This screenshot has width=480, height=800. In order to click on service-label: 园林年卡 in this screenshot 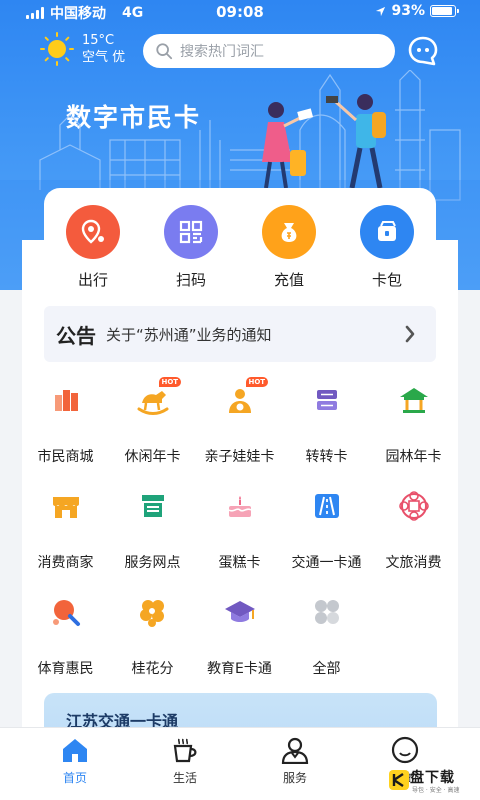, I will do `click(413, 457)`.